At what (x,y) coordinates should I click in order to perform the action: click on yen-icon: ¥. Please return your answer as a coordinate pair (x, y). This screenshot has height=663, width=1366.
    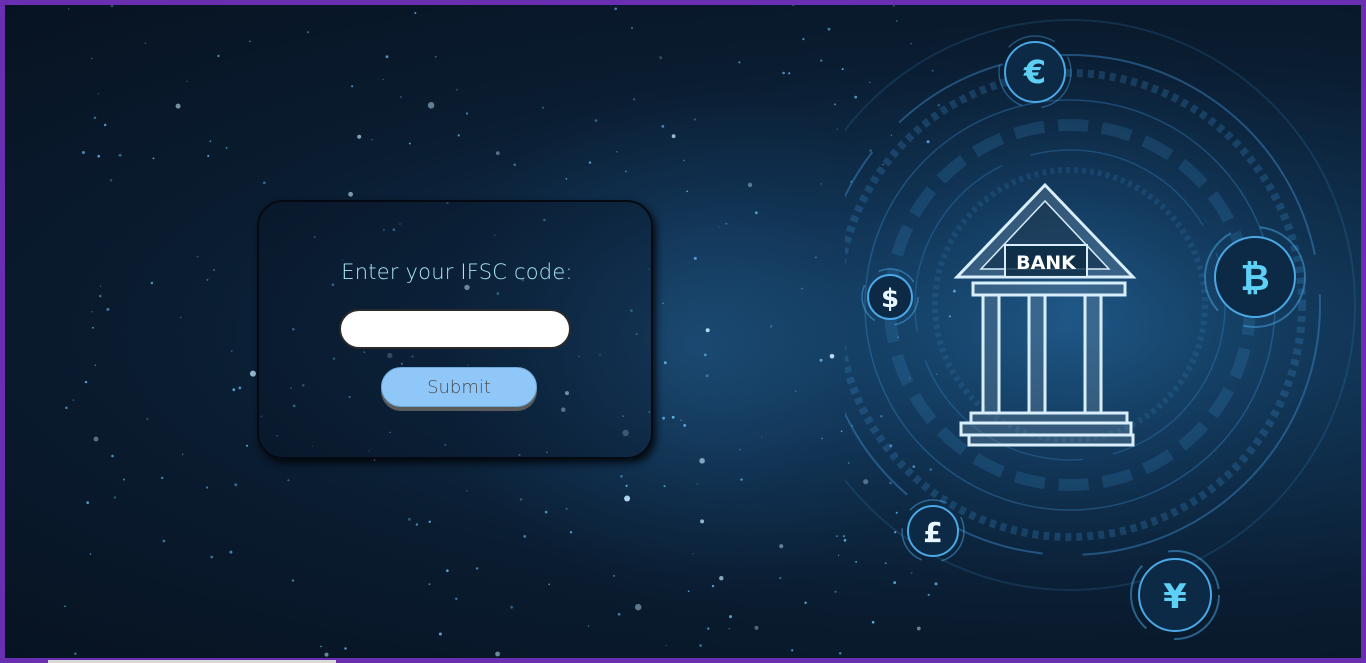
    Looking at the image, I should click on (1175, 597).